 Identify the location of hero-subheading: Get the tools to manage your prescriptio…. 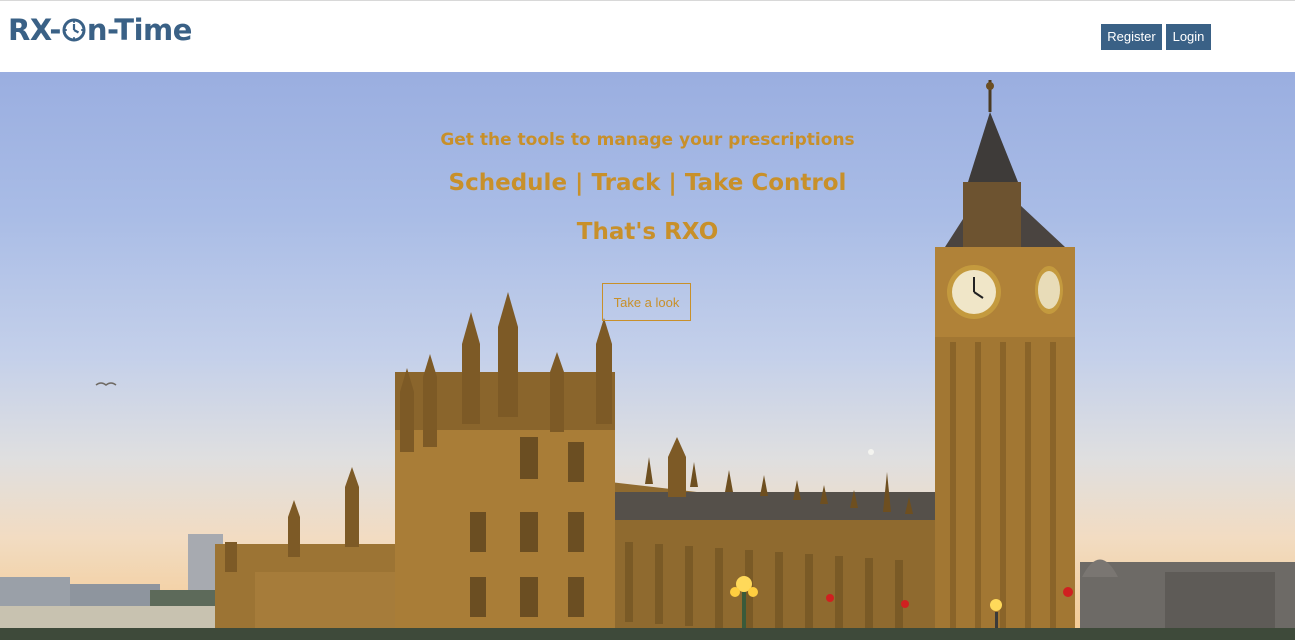
(647, 140).